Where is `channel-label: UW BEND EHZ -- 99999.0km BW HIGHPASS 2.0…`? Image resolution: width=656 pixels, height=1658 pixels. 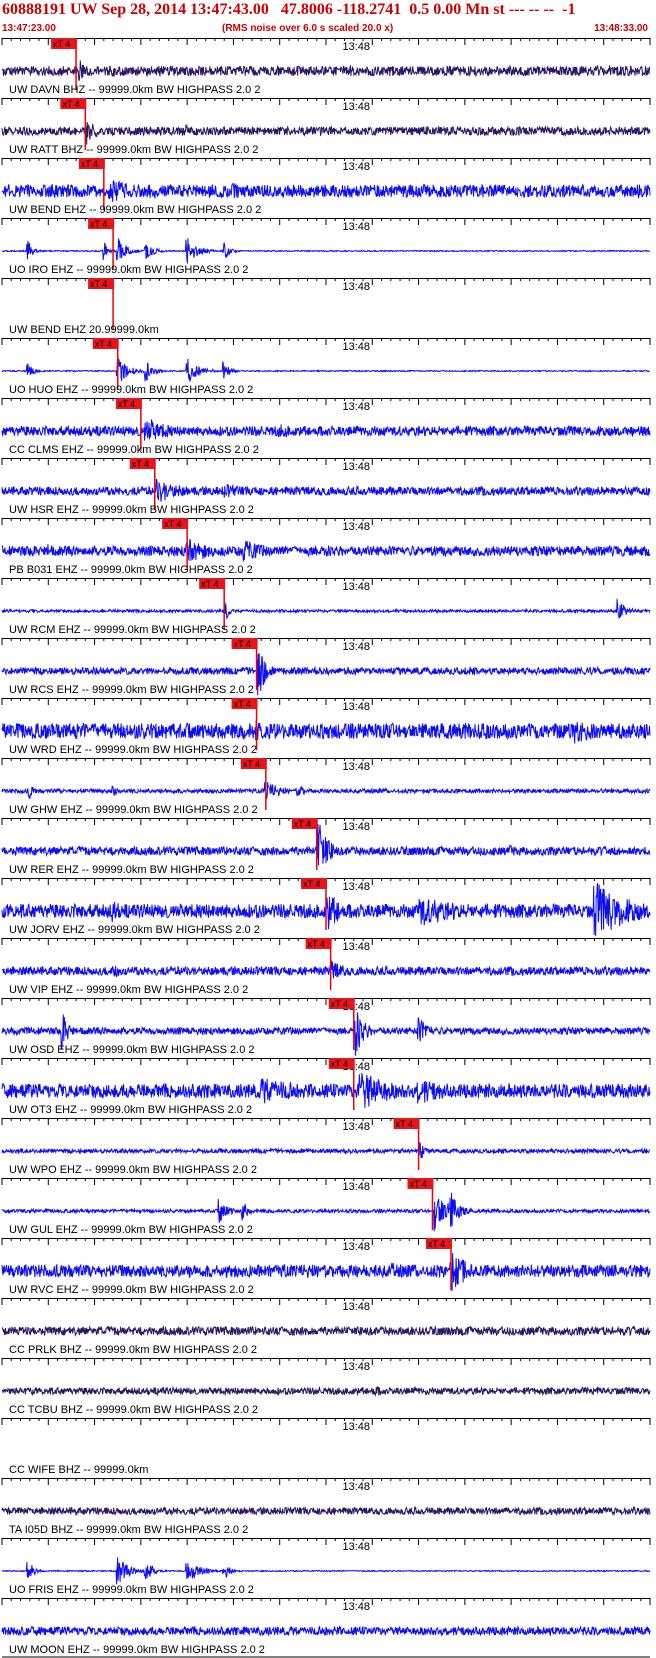
channel-label: UW BEND EHZ -- 99999.0km BW HIGHPASS 2.0… is located at coordinates (135, 210).